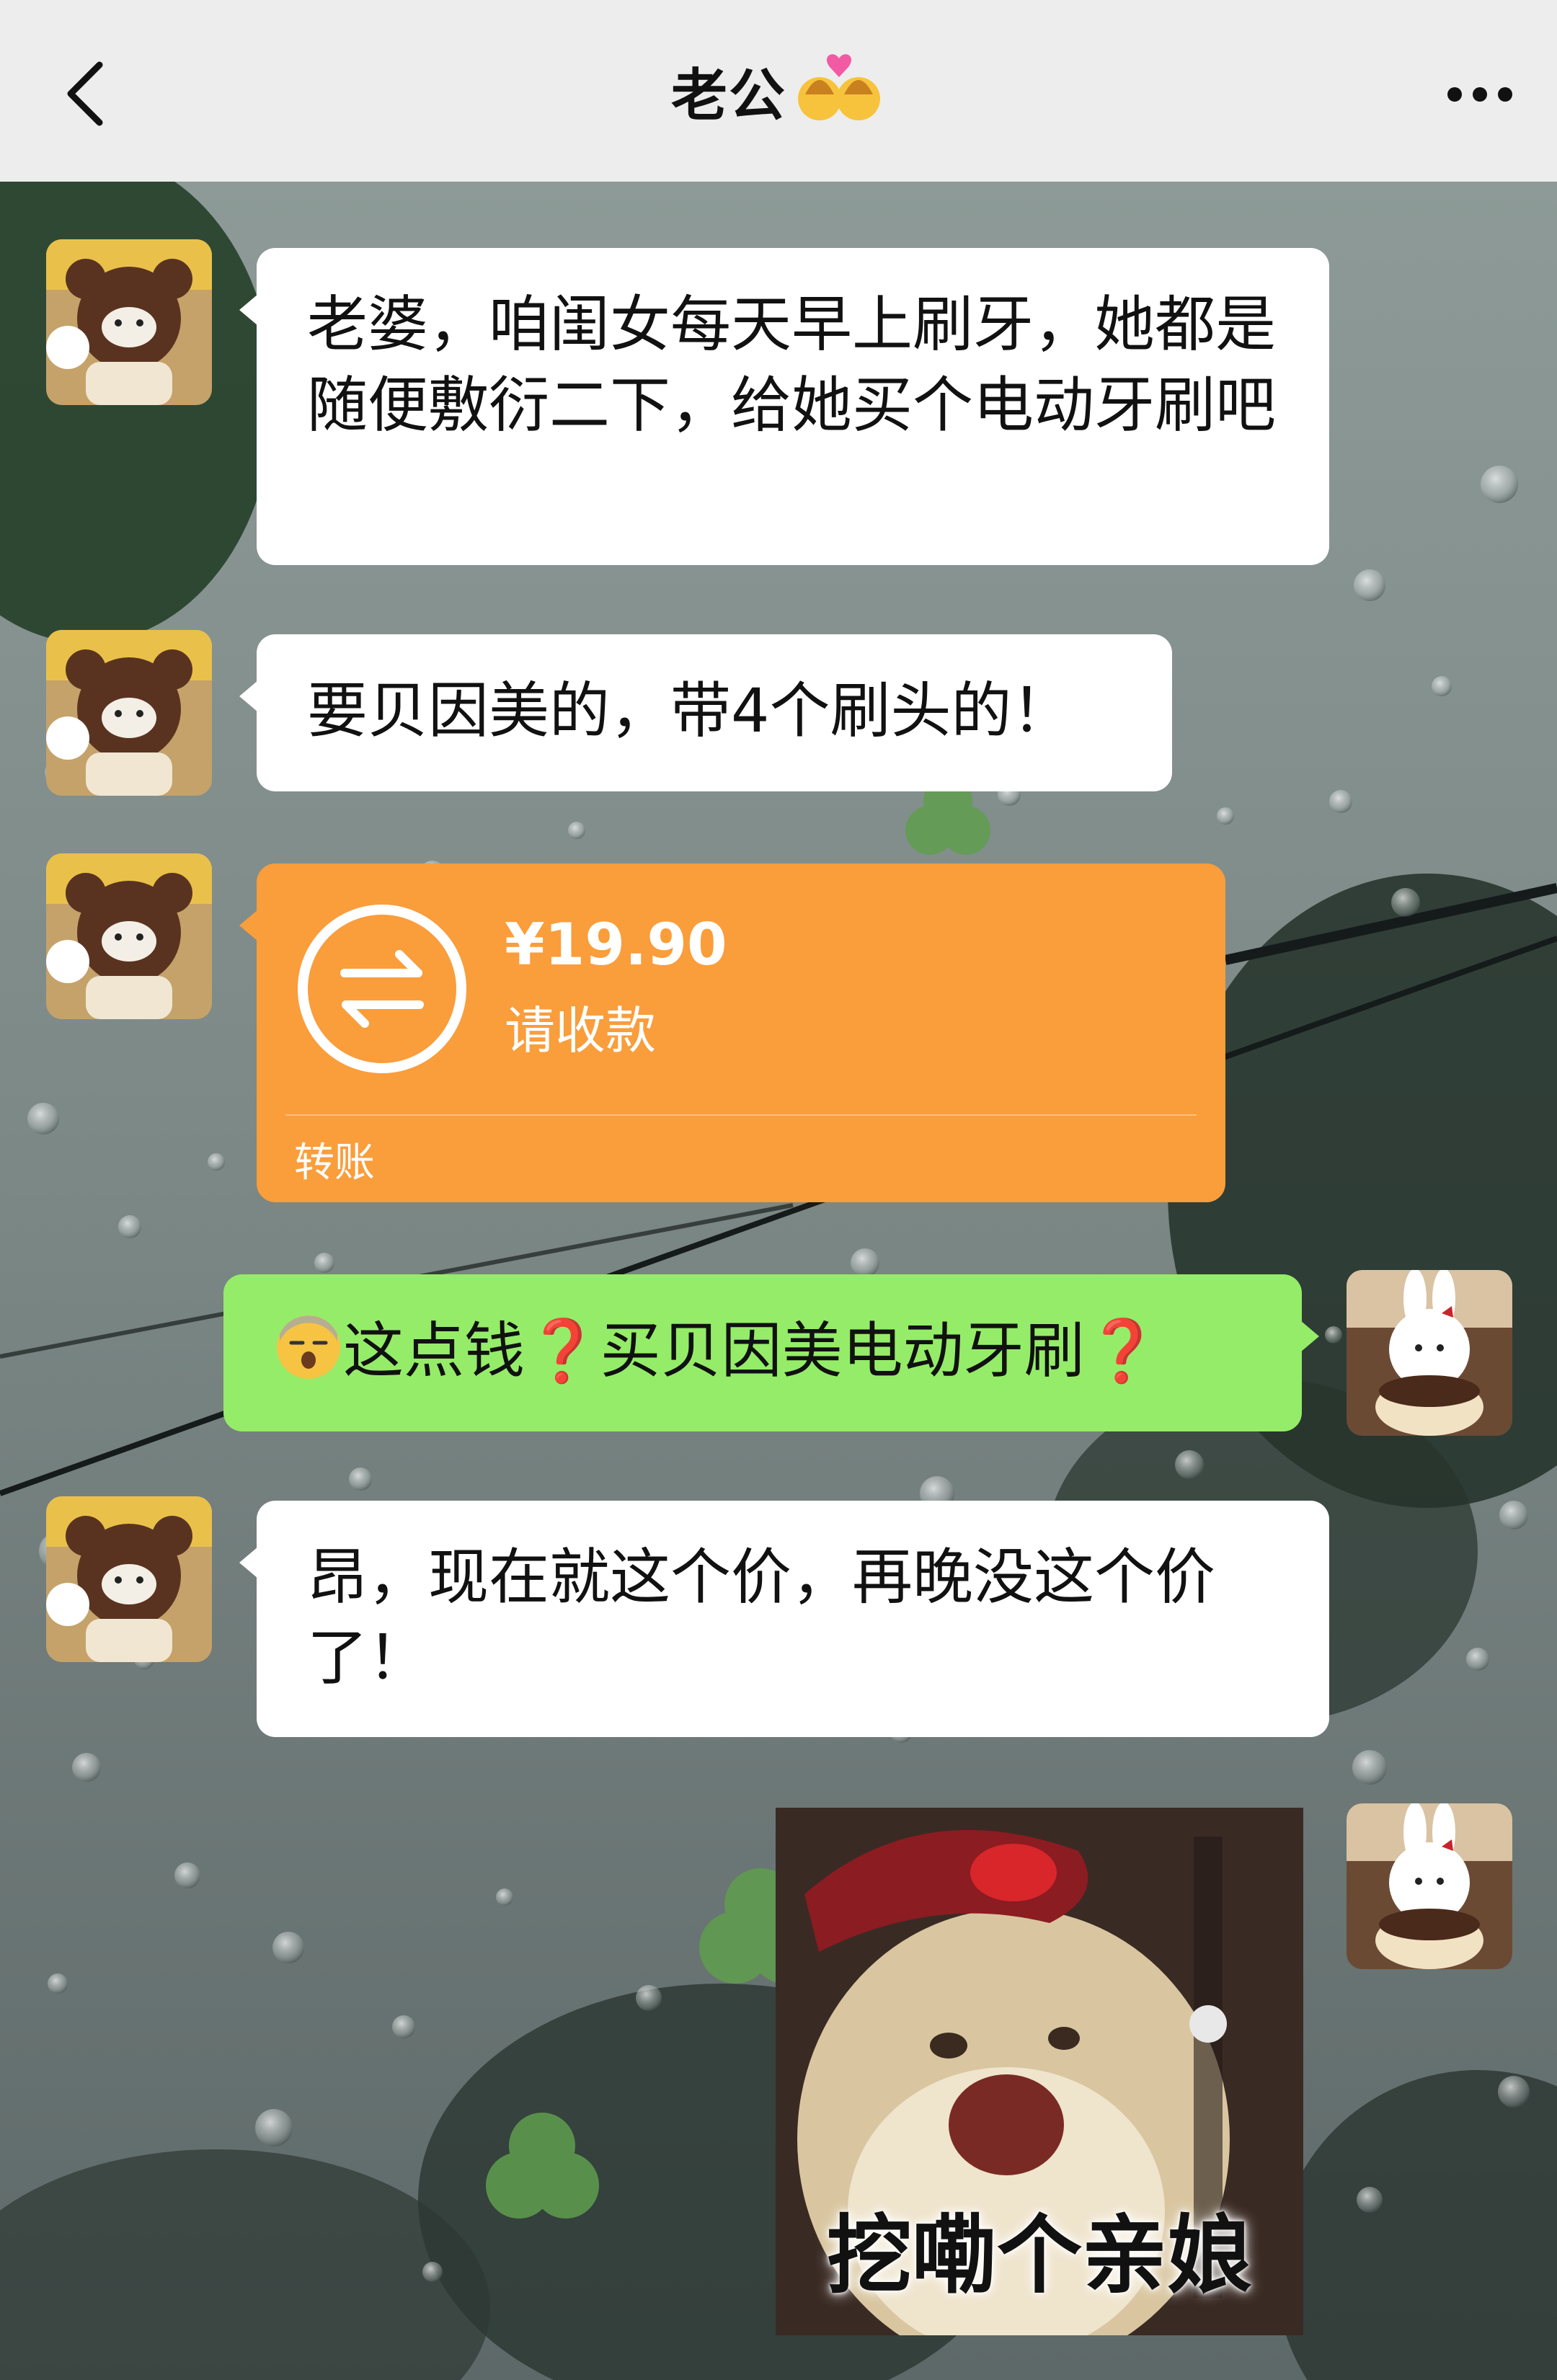 The height and width of the screenshot is (2380, 1557). Describe the element at coordinates (792, 364) in the screenshot. I see `message-text: 老婆，咱闺女每天早上刷牙，她都是随便敷衍二下，给她买个电动牙刷吧` at that location.